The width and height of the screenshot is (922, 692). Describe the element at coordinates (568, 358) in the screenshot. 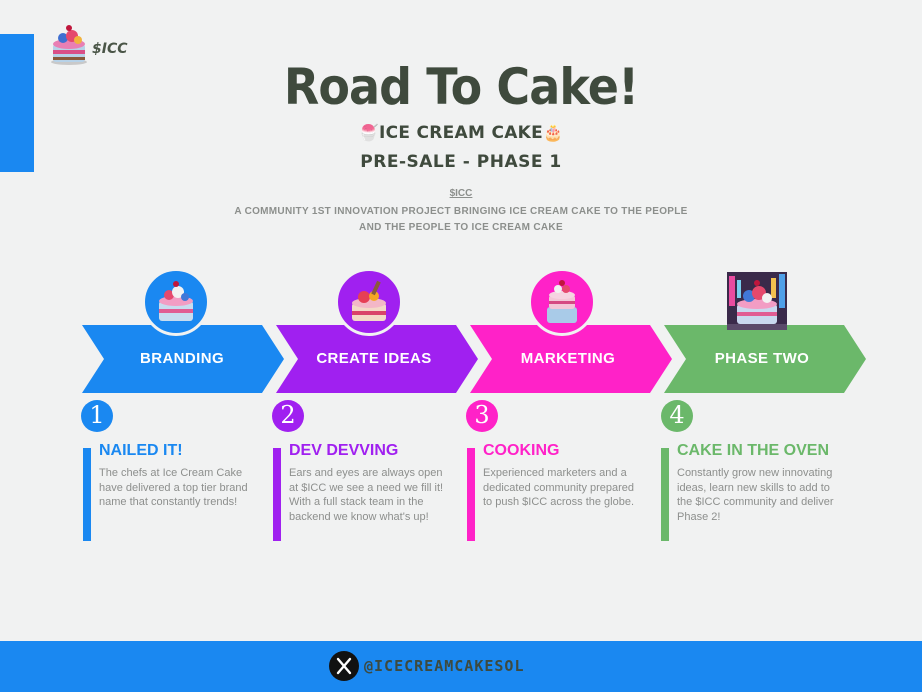

I see `arrow-label-marketing: MARKETING` at that location.